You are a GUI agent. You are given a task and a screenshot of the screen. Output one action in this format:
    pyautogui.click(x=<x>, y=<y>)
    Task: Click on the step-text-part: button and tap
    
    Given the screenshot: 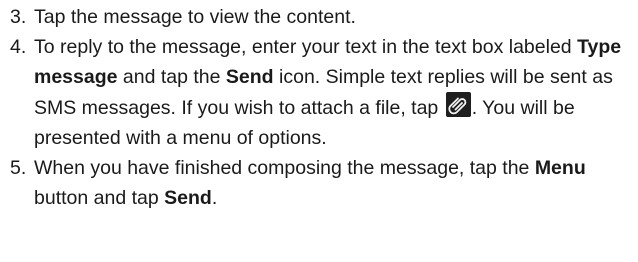 What is the action you would take?
    pyautogui.click(x=99, y=198)
    